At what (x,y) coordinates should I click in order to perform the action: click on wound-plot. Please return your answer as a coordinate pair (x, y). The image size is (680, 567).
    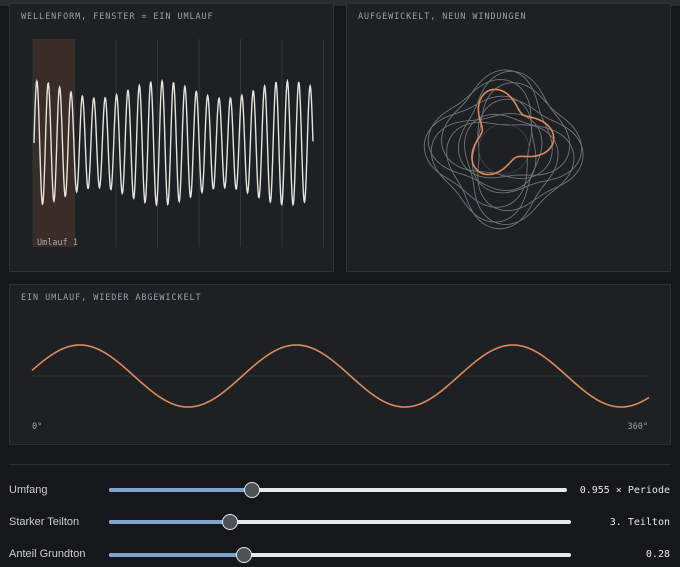
    Looking at the image, I should click on (503, 149).